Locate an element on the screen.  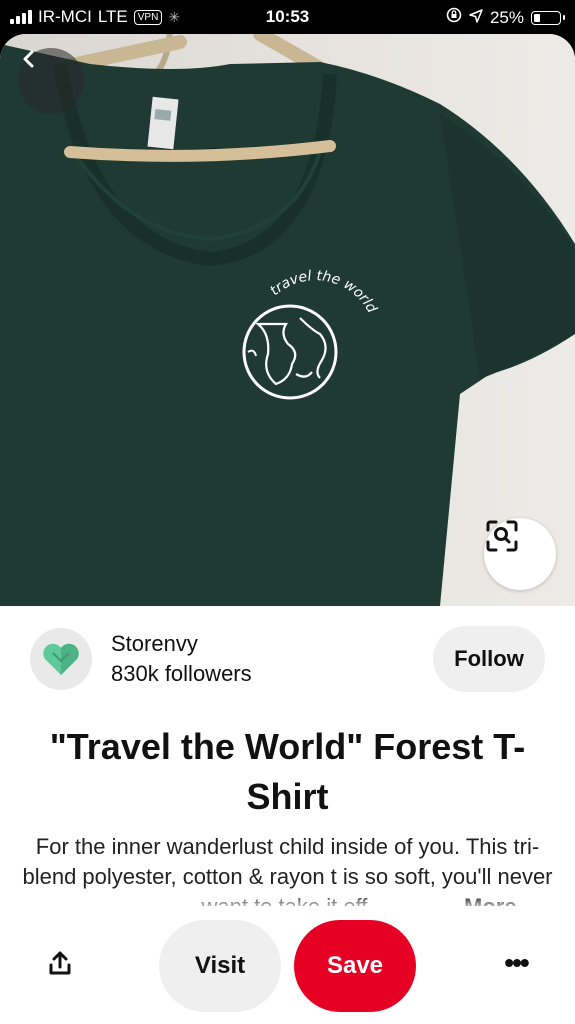
share-button is located at coordinates (60, 964).